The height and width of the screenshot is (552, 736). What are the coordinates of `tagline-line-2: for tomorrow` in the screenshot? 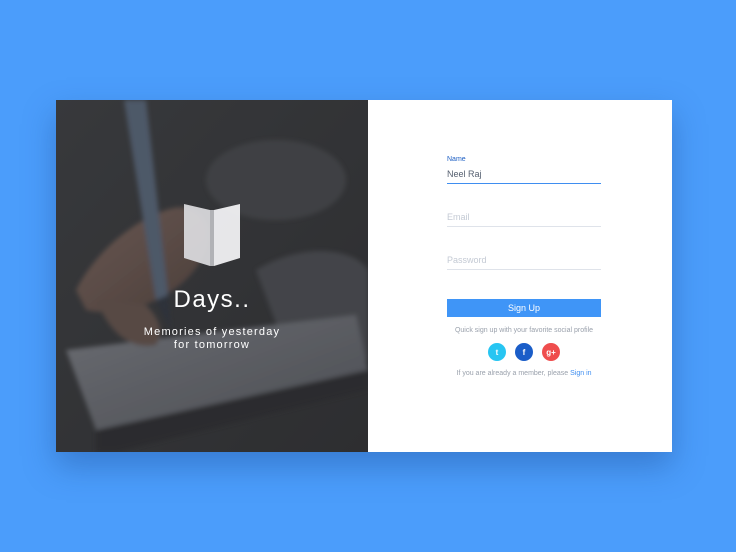 It's located at (212, 345).